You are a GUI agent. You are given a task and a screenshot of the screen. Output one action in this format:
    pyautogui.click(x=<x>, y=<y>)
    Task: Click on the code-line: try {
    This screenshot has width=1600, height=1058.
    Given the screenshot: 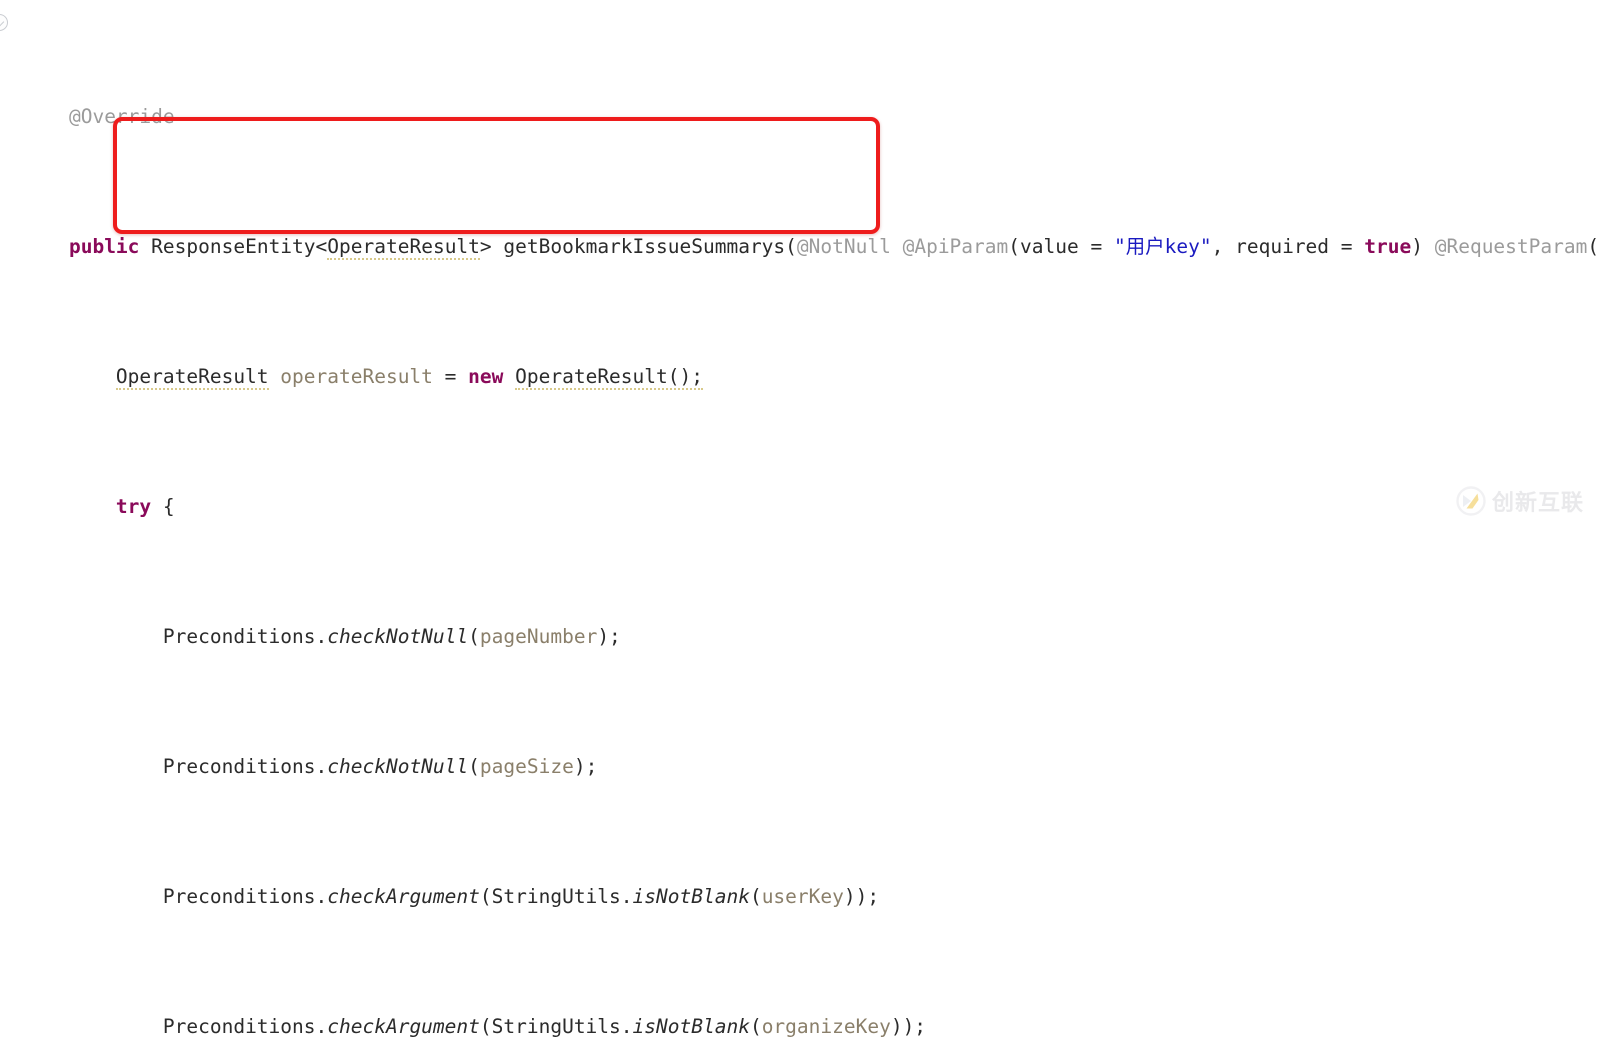 What is the action you would take?
    pyautogui.click(x=800, y=507)
    